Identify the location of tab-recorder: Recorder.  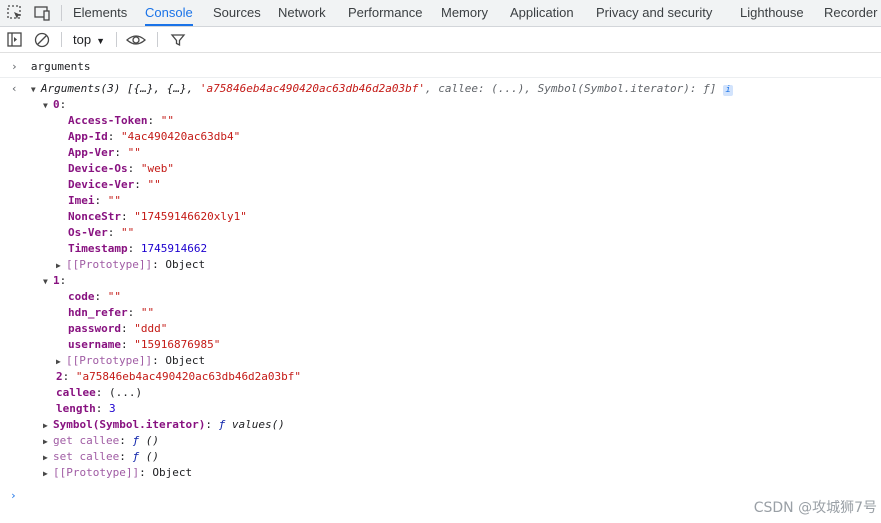
(850, 13).